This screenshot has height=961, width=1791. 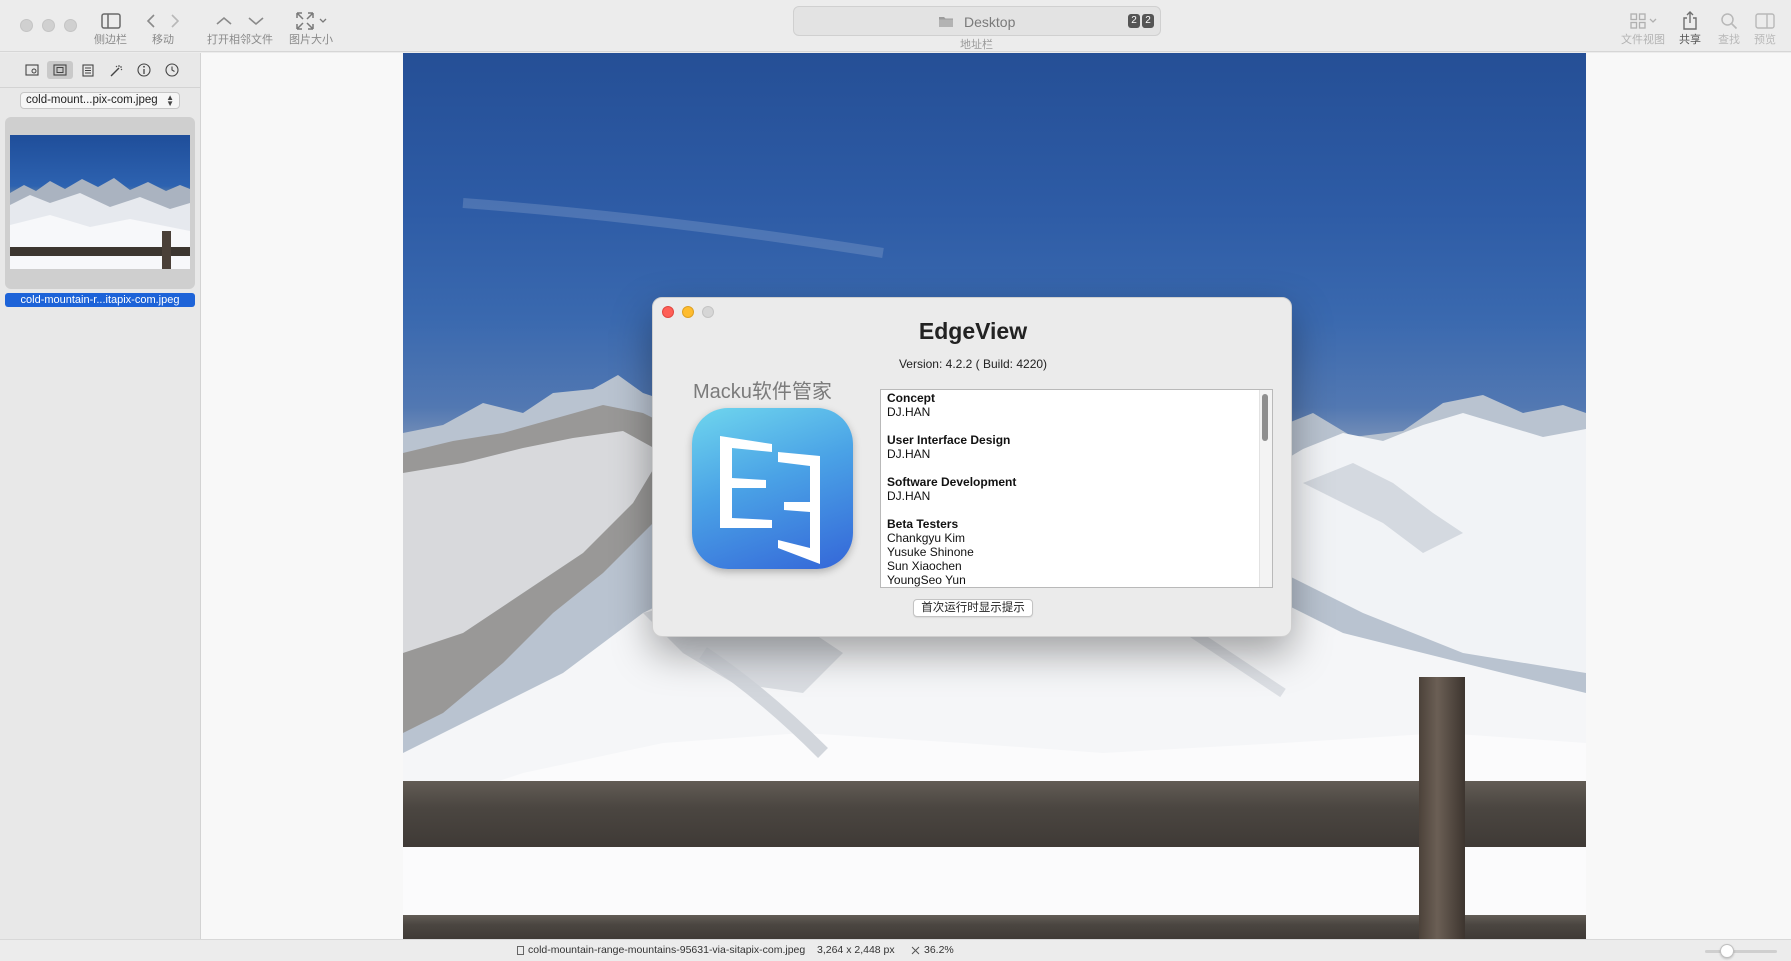 I want to click on app-logo-icon, so click(x=772, y=488).